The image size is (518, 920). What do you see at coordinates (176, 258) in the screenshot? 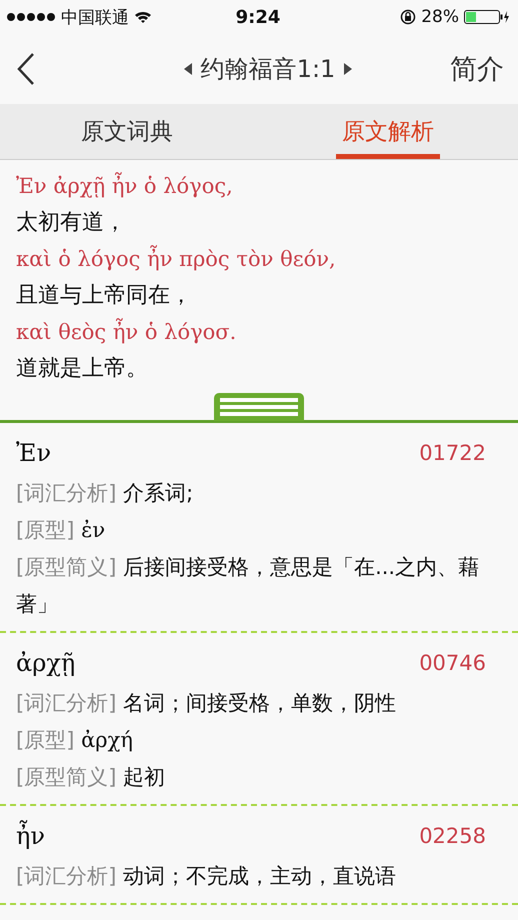
I see `greek-verse-line: καὶ ὁ λόγος ἦν πρὸς τὸν θεόν,` at bounding box center [176, 258].